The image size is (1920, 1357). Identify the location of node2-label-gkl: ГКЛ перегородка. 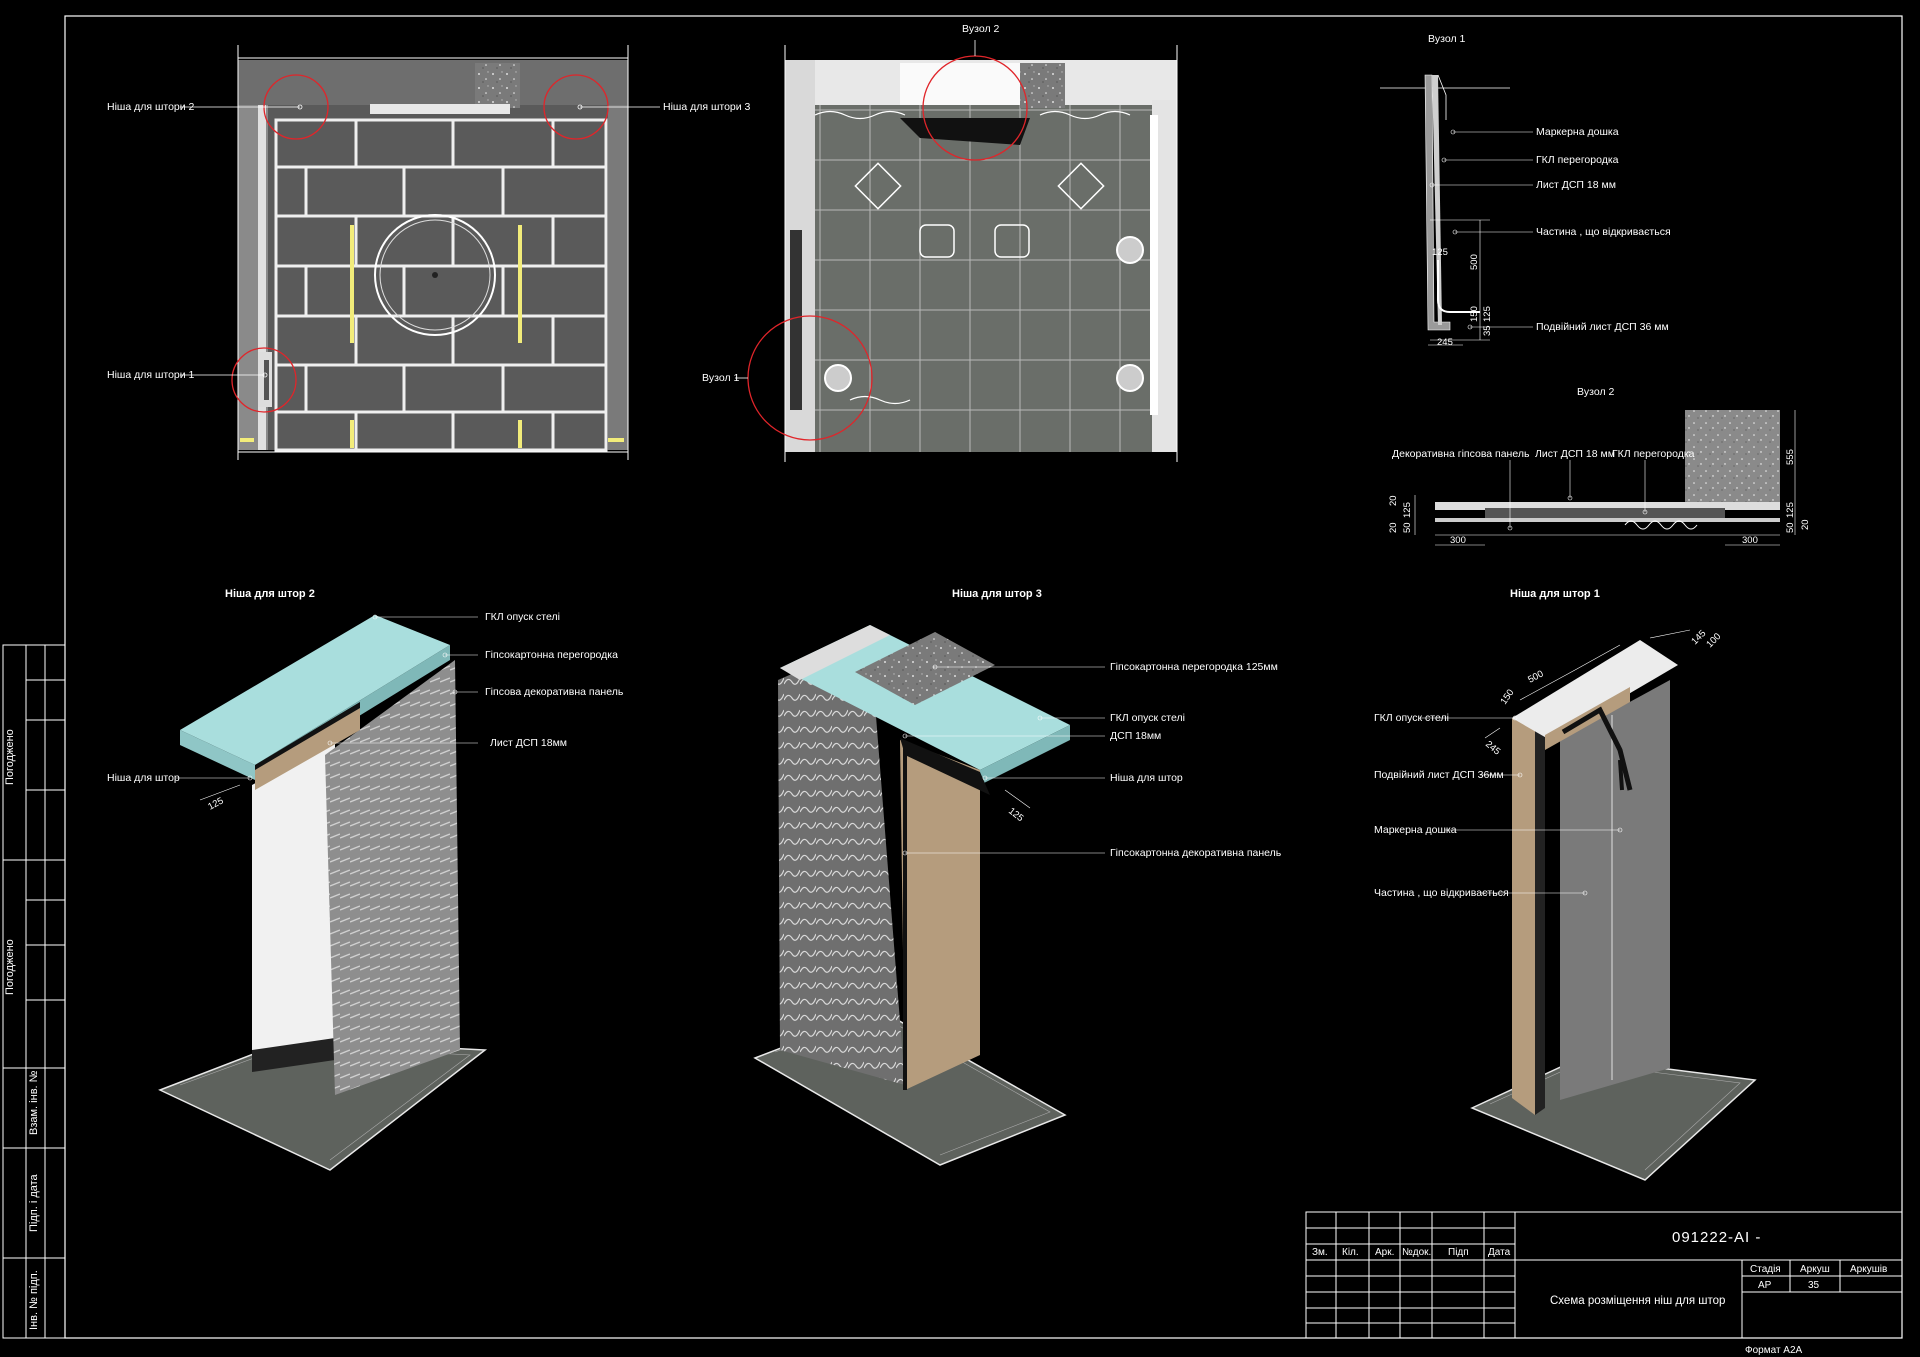
(1653, 454).